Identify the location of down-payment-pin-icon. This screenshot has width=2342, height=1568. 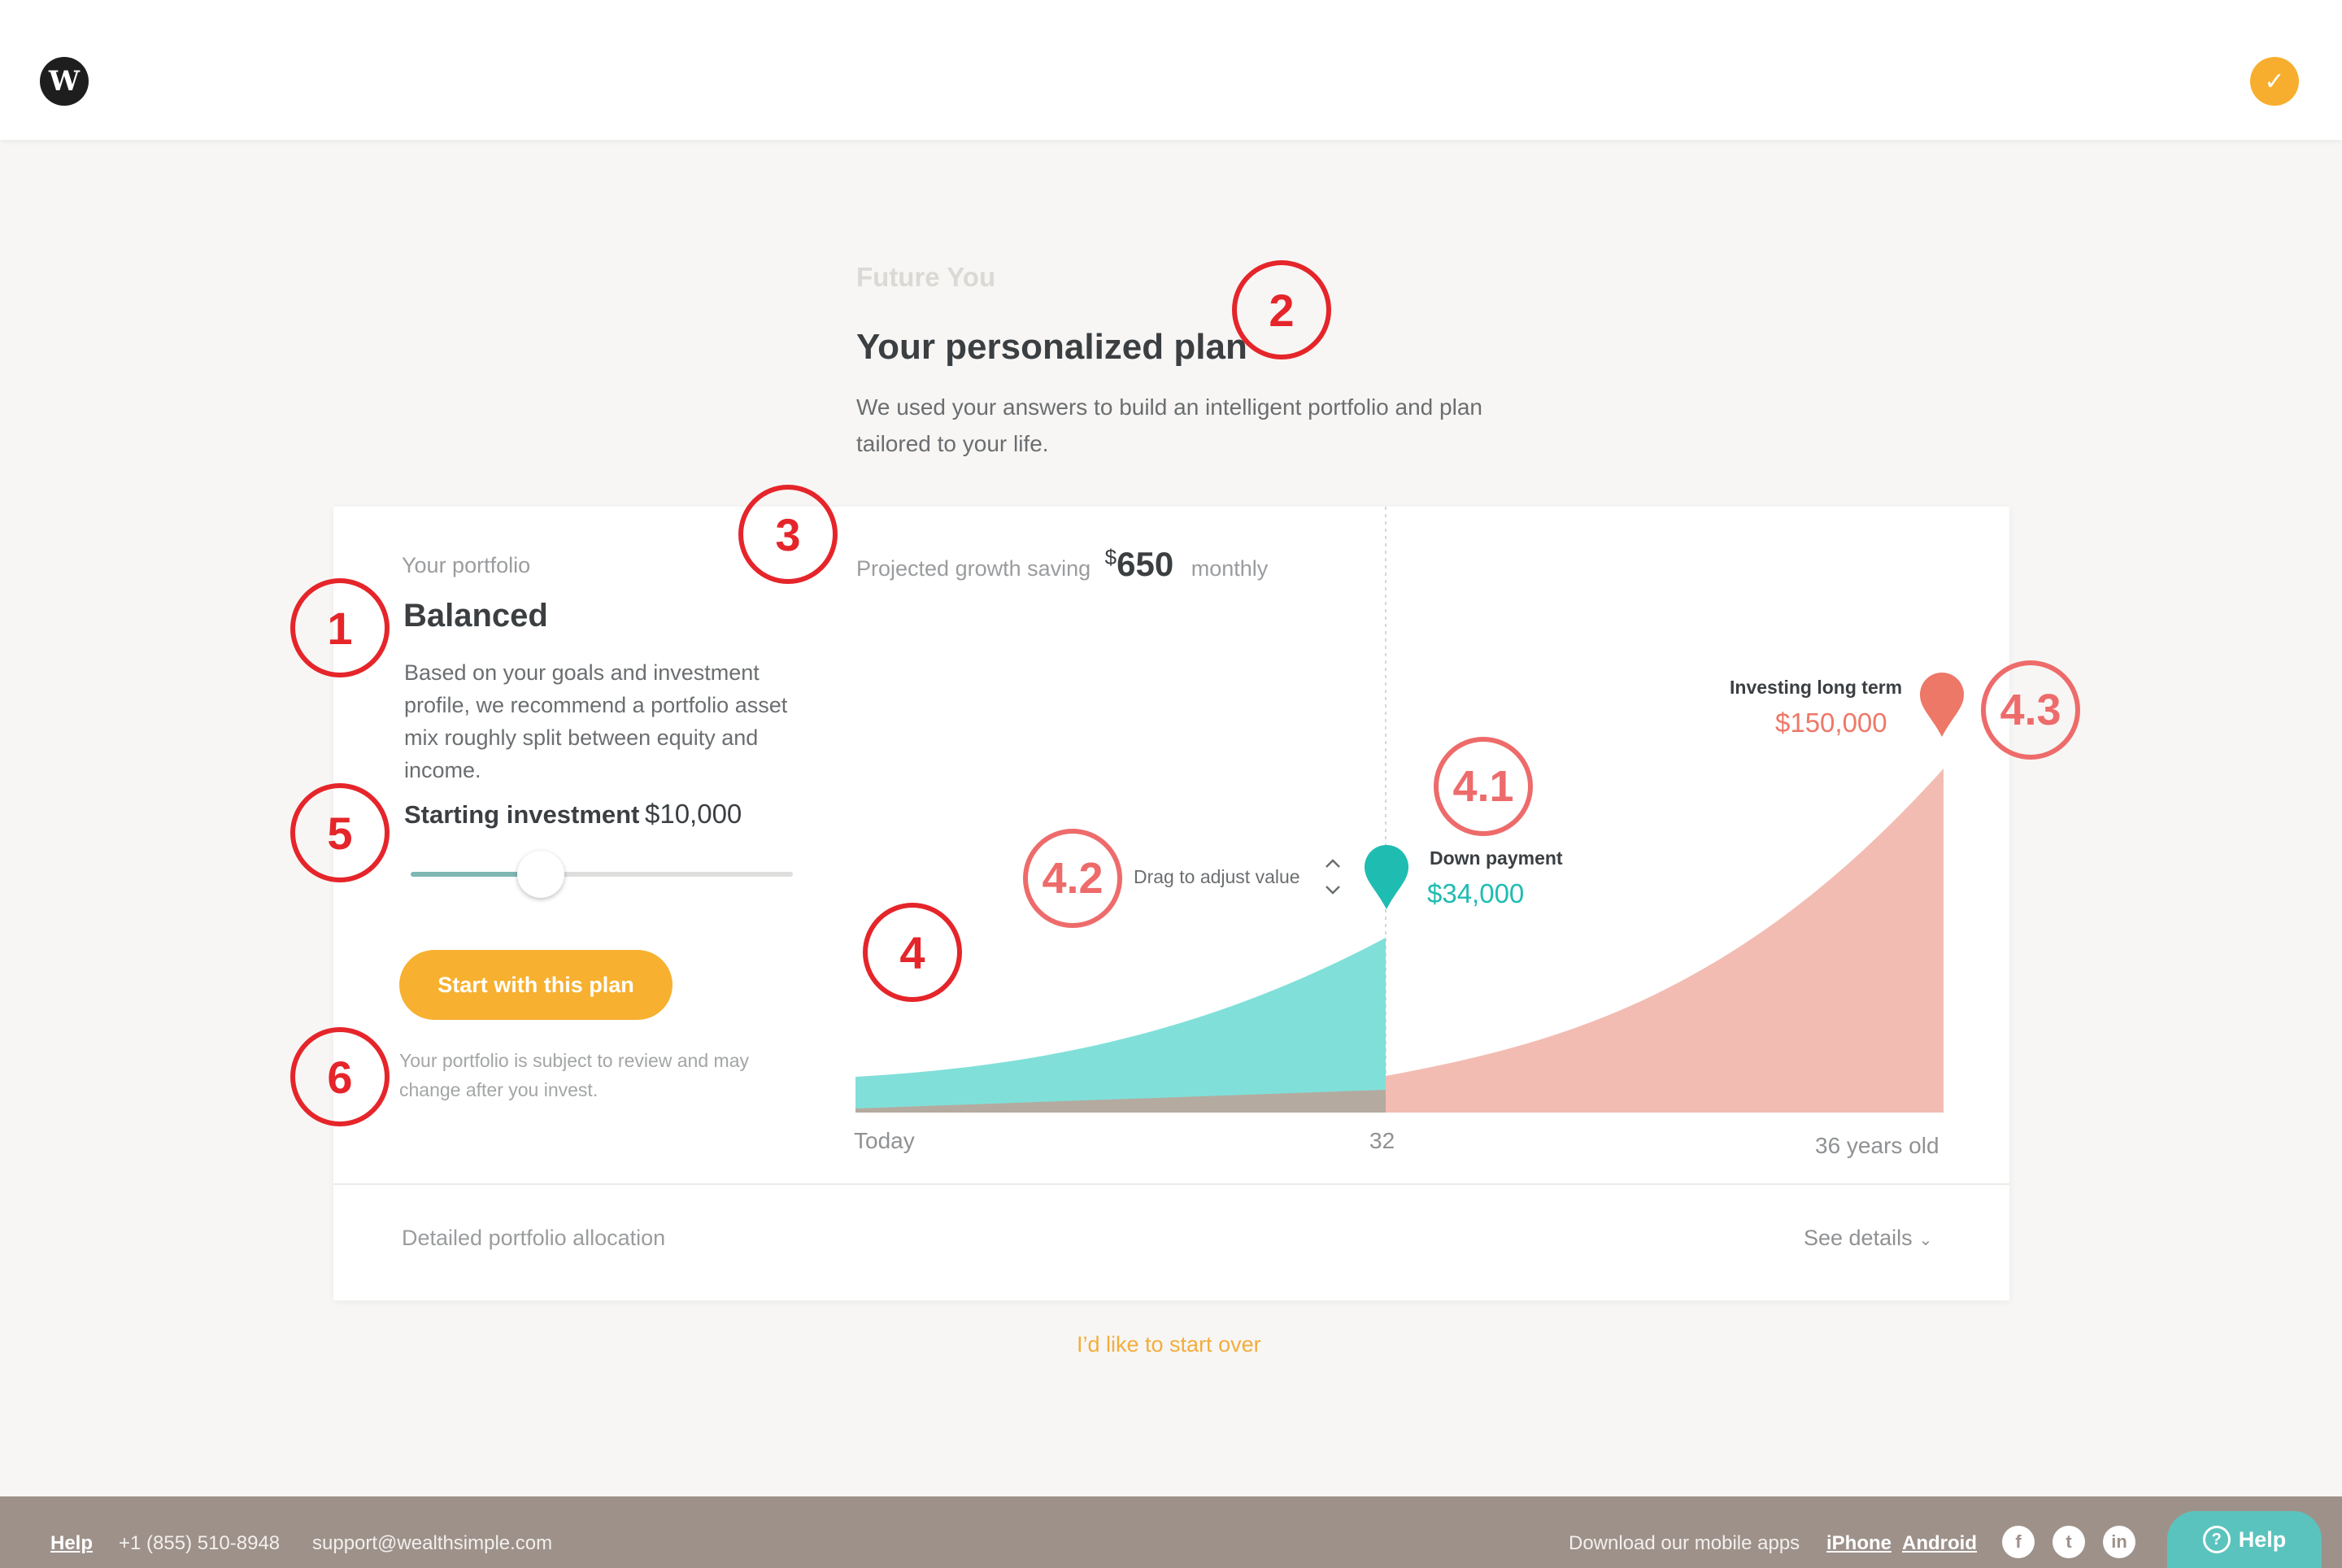
(1386, 877).